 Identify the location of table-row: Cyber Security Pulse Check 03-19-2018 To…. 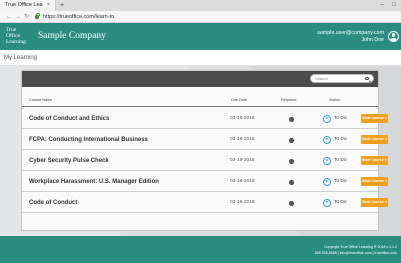
(205, 161).